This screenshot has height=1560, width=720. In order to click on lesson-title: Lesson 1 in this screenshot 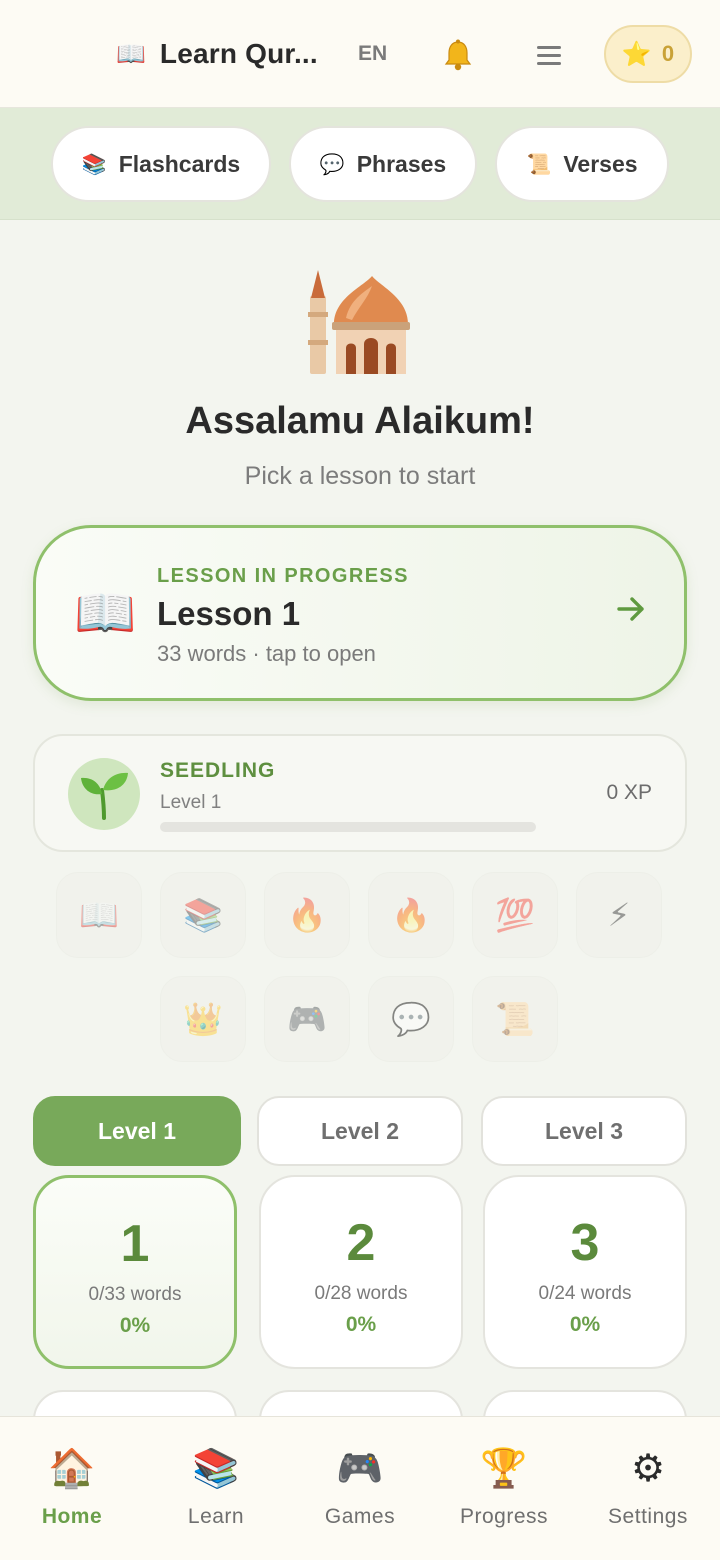, I will do `click(229, 613)`.